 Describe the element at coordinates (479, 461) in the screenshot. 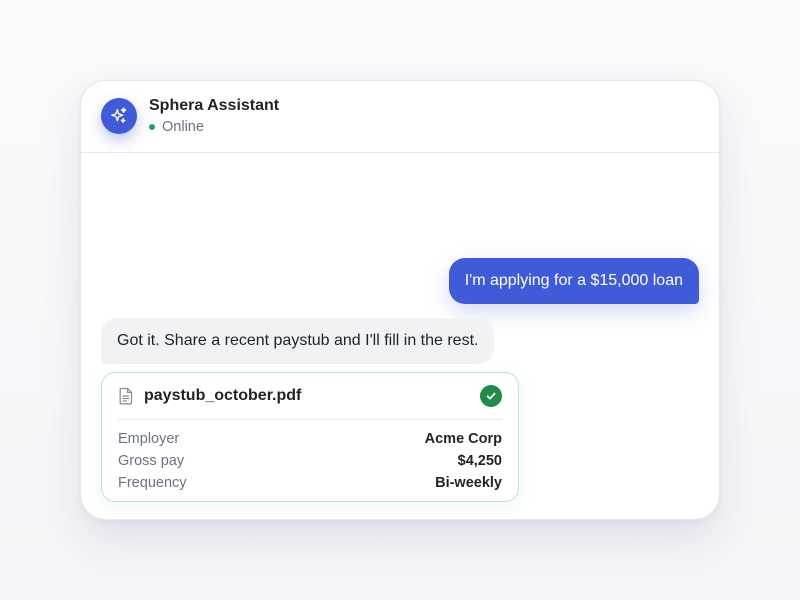

I see `detail-value: $4,250` at that location.